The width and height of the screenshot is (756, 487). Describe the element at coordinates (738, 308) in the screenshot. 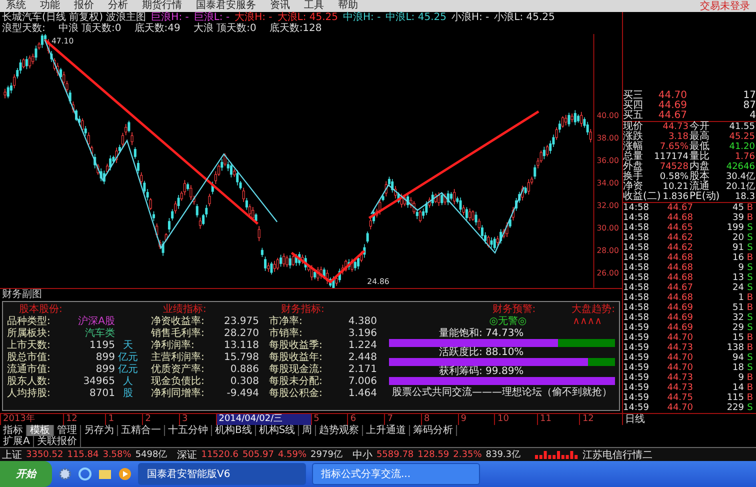

I see `tick-volume: 51` at that location.